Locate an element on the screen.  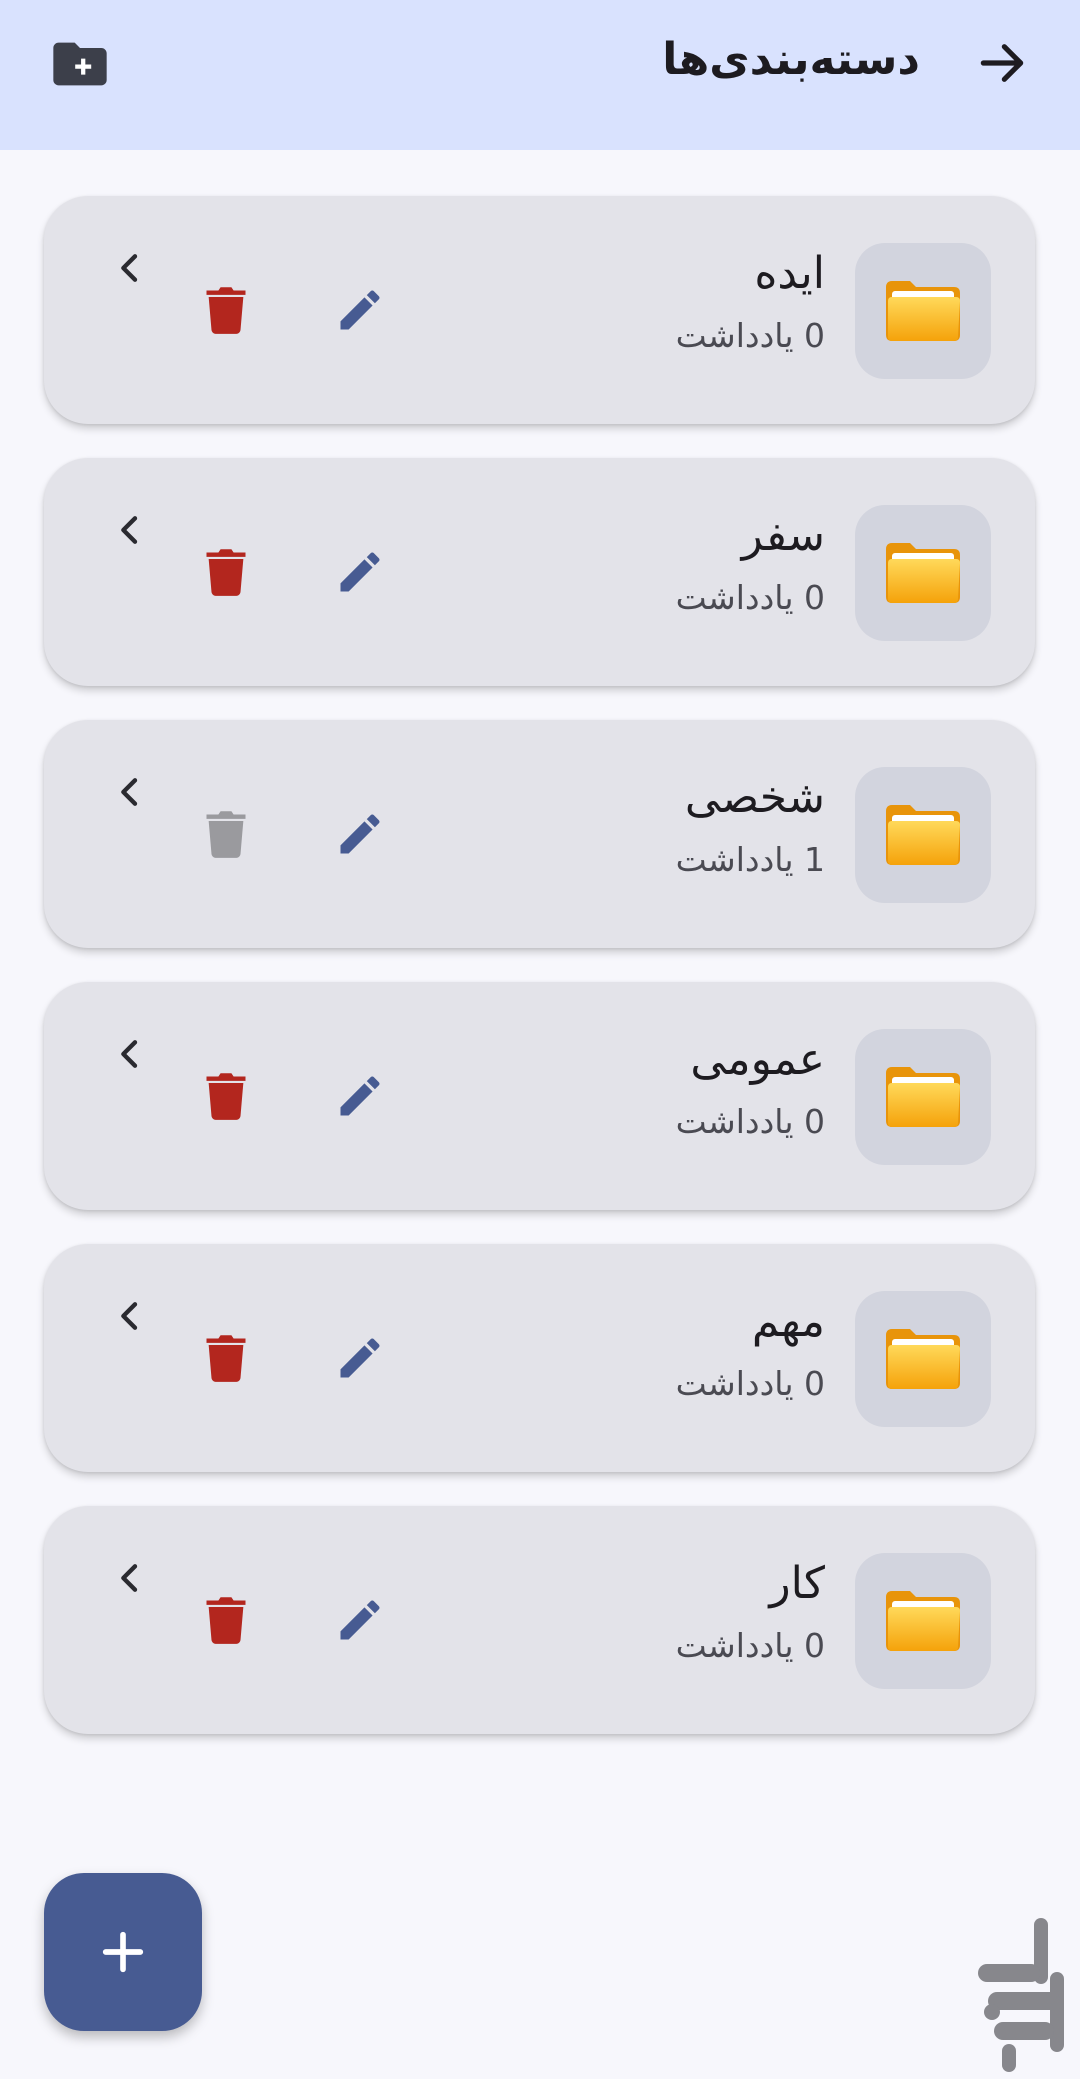
back-button is located at coordinates (1002, 63).